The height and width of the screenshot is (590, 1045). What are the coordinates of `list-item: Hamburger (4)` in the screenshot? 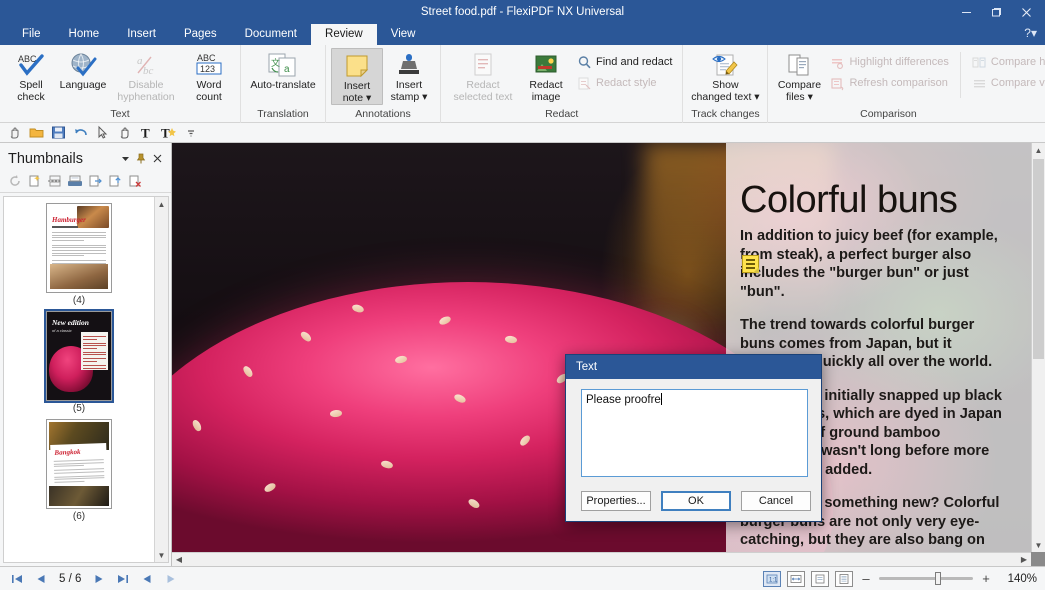 It's located at (79, 255).